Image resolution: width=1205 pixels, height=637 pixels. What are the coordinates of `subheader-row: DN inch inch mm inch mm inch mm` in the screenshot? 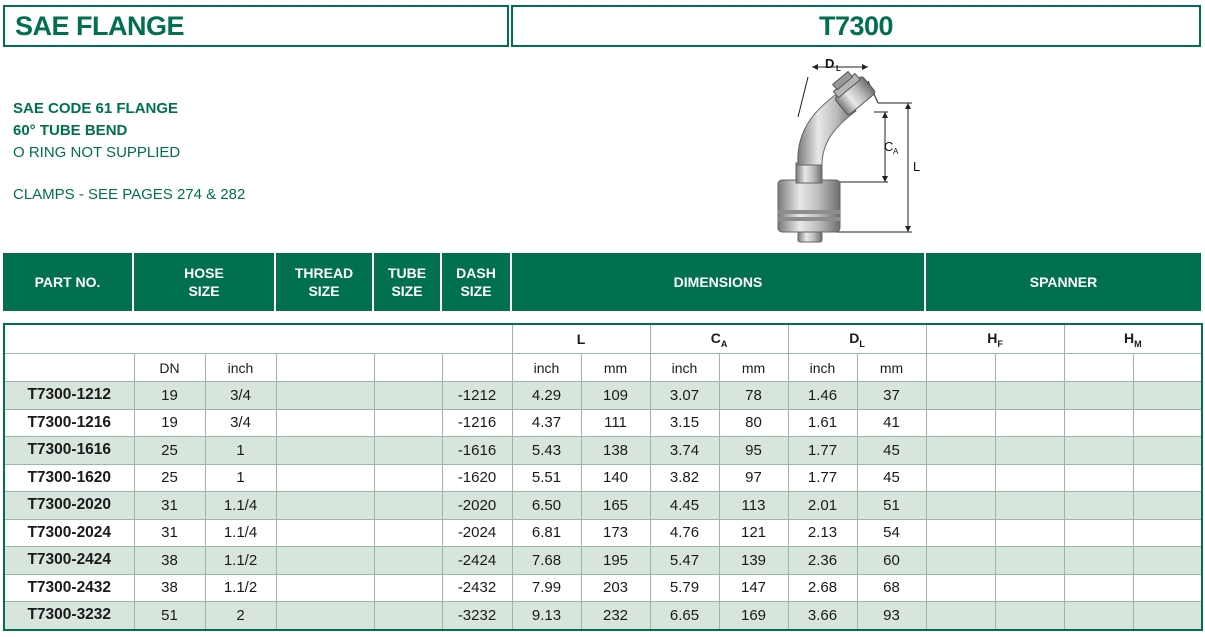 It's located at (603, 367).